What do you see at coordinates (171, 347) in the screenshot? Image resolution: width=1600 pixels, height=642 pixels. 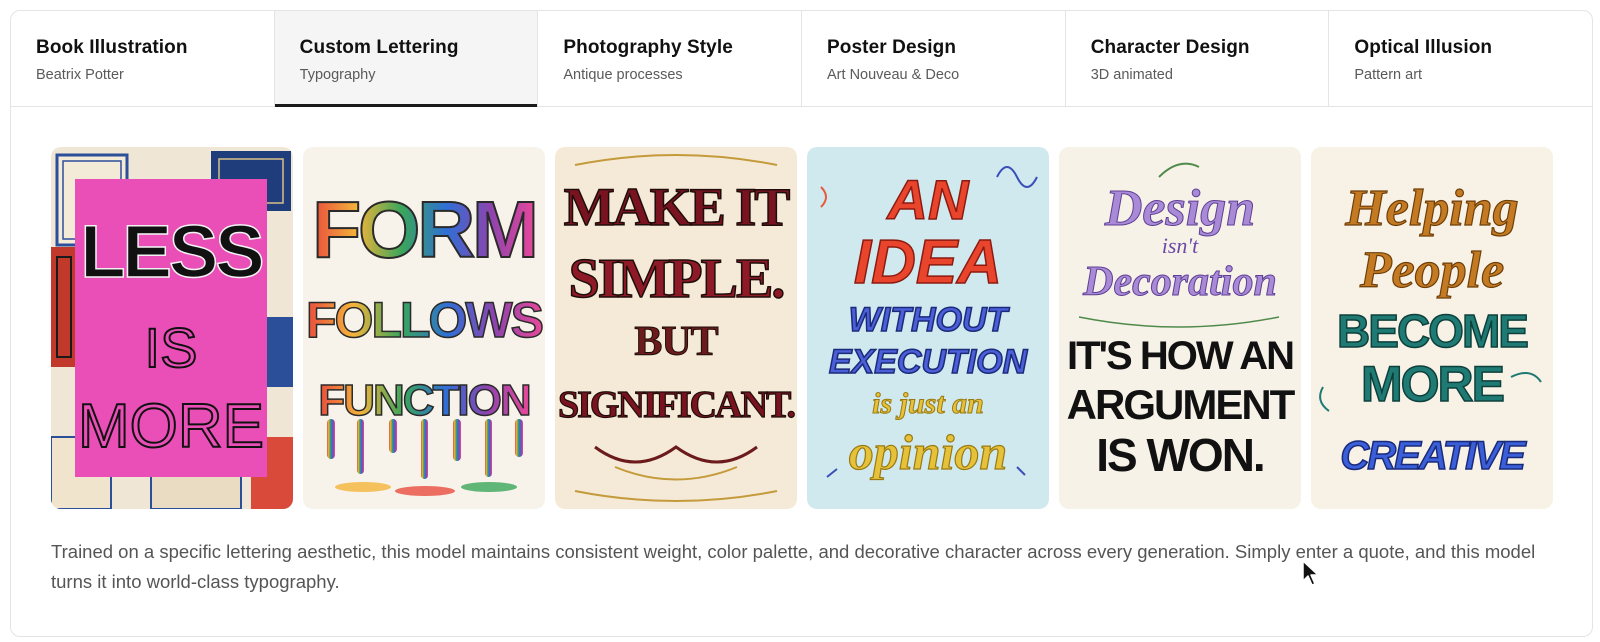 I see `poster-line: IS` at bounding box center [171, 347].